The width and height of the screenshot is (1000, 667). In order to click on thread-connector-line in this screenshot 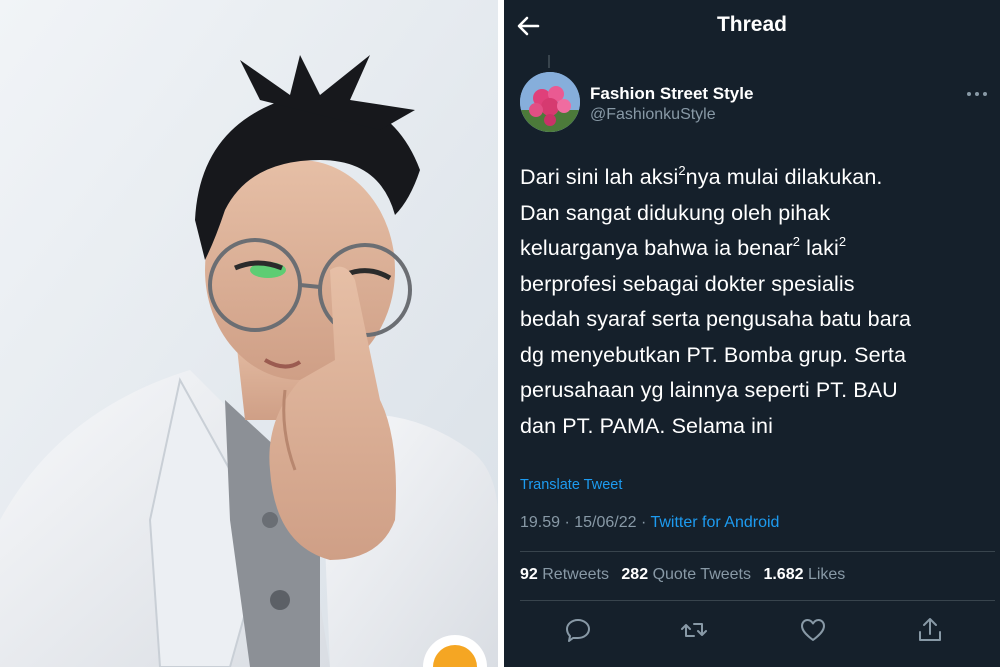, I will do `click(549, 61)`.